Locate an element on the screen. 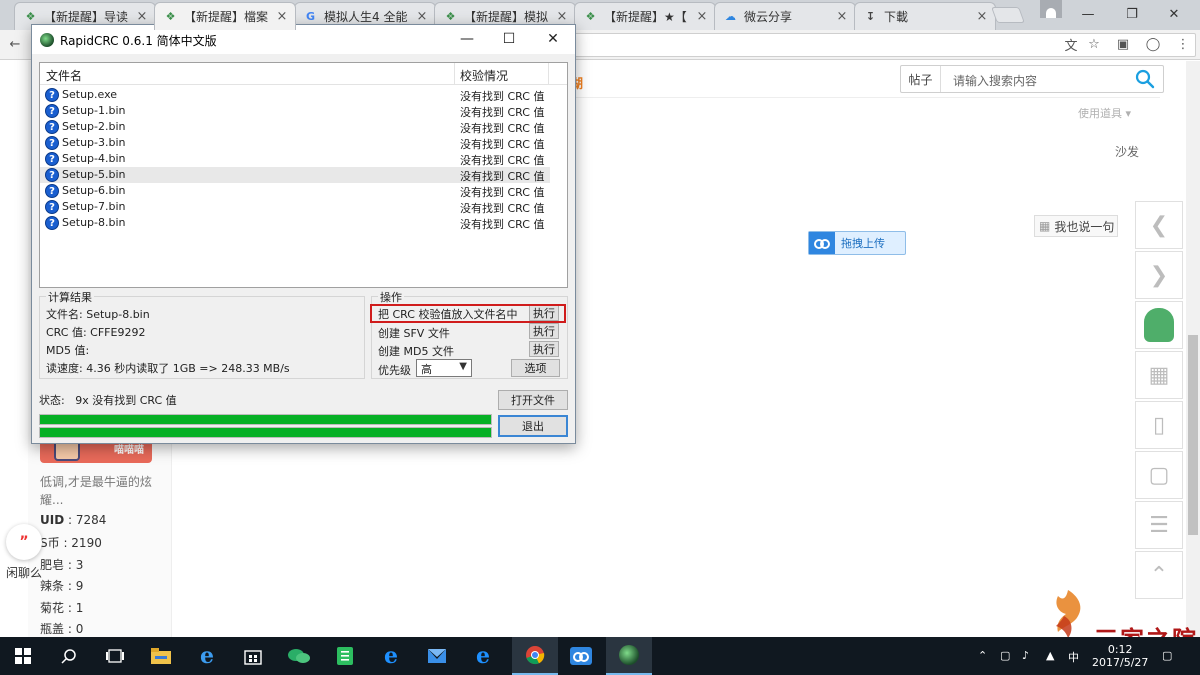 The width and height of the screenshot is (1200, 675). back-icon: ← is located at coordinates (15, 44).